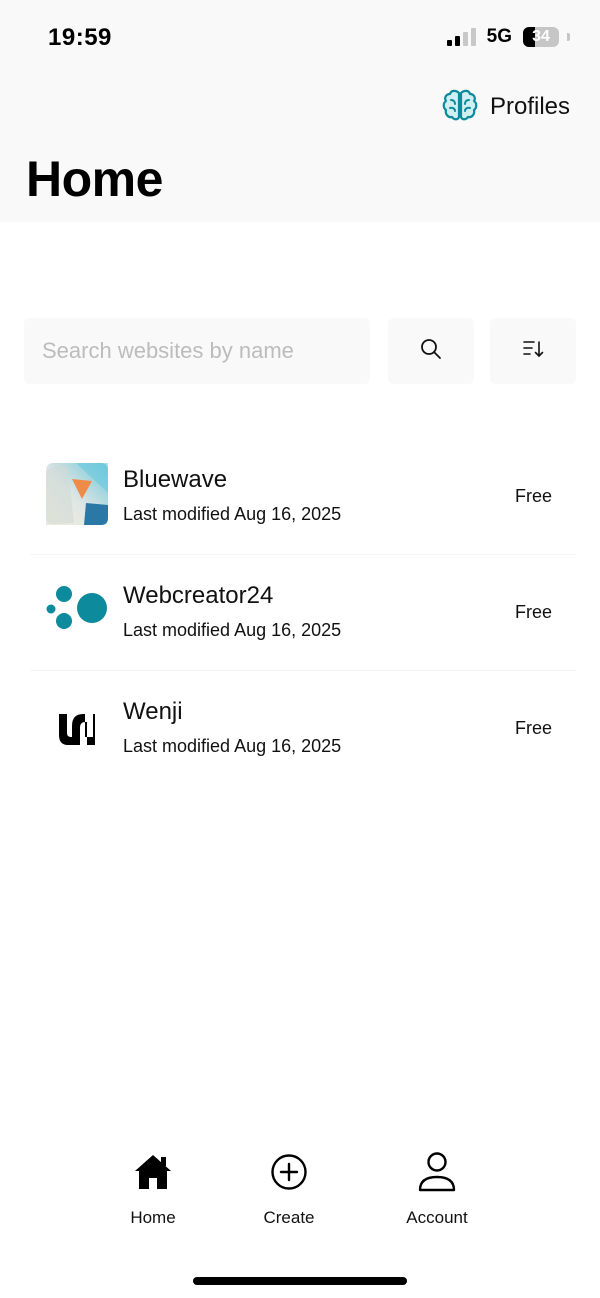 The height and width of the screenshot is (1298, 600). Describe the element at coordinates (529, 106) in the screenshot. I see `profiles-label: Profiles` at that location.